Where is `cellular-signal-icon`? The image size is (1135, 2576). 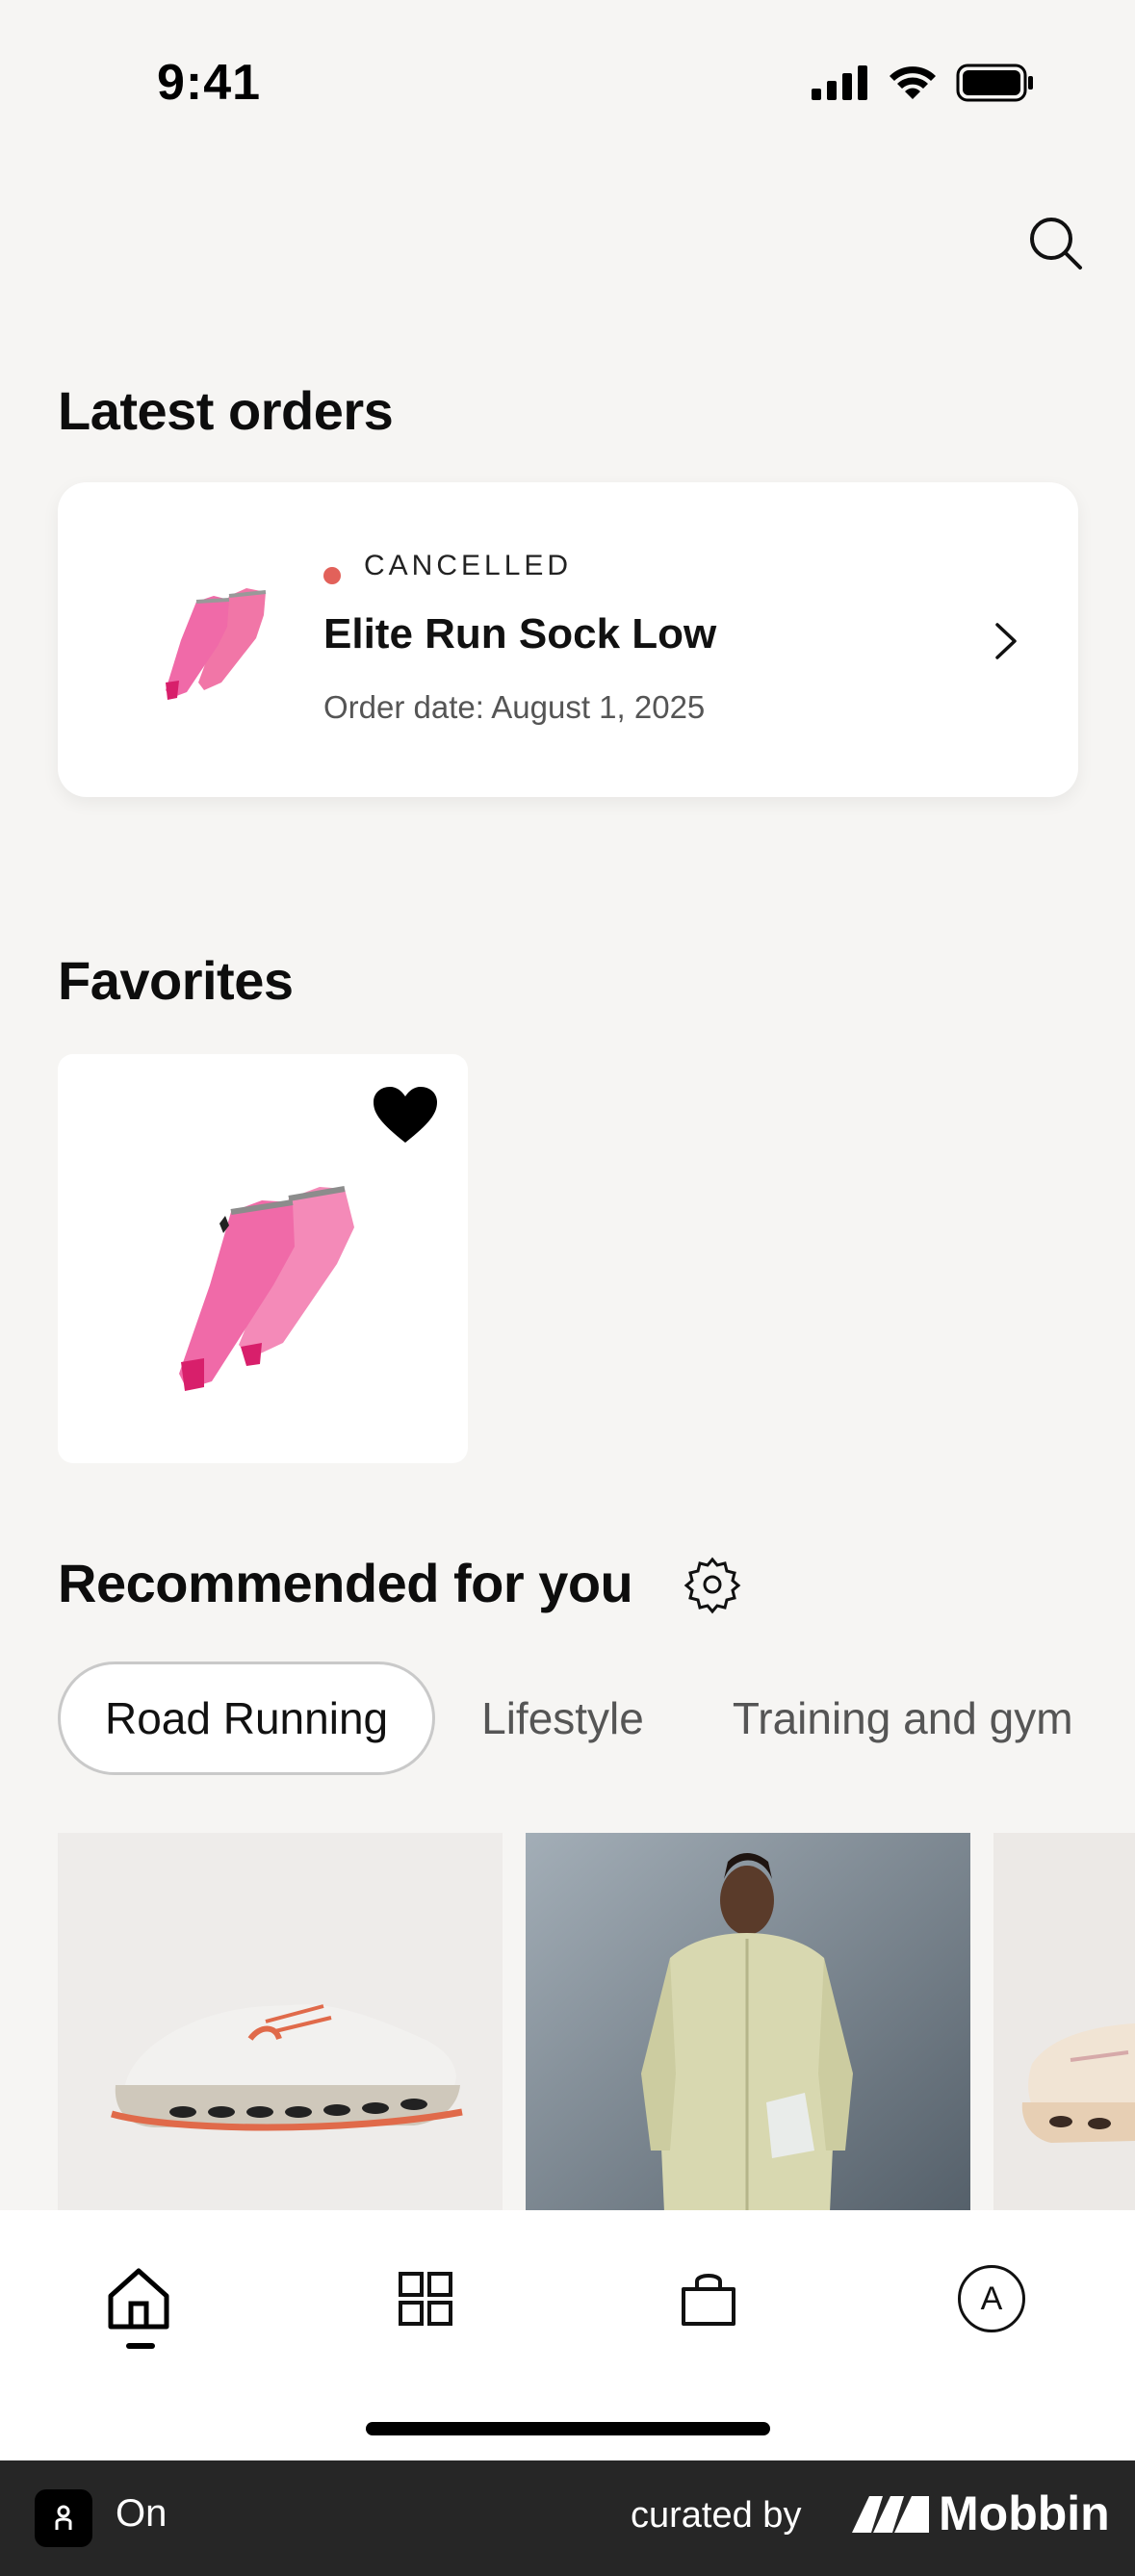
cellular-signal-icon is located at coordinates (839, 82).